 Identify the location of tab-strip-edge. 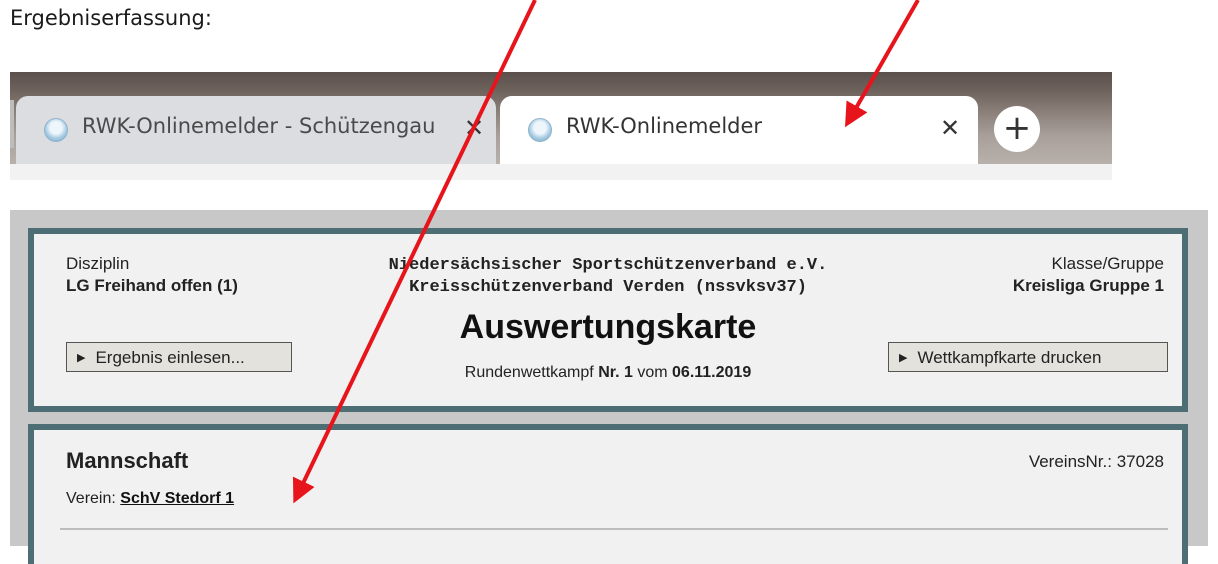
(12, 124).